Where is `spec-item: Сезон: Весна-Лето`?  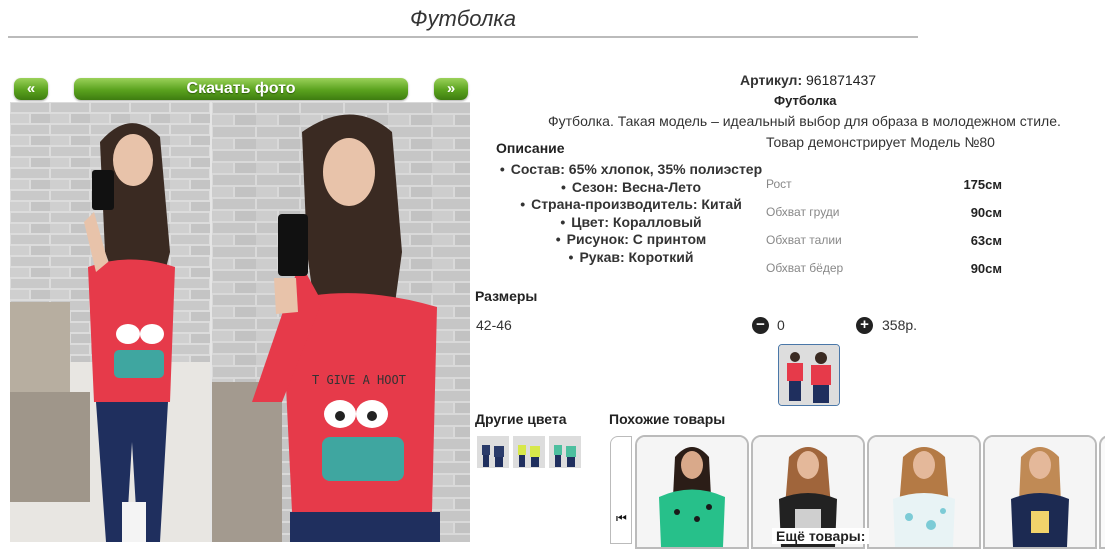 spec-item: Сезон: Весна-Лето is located at coordinates (631, 188).